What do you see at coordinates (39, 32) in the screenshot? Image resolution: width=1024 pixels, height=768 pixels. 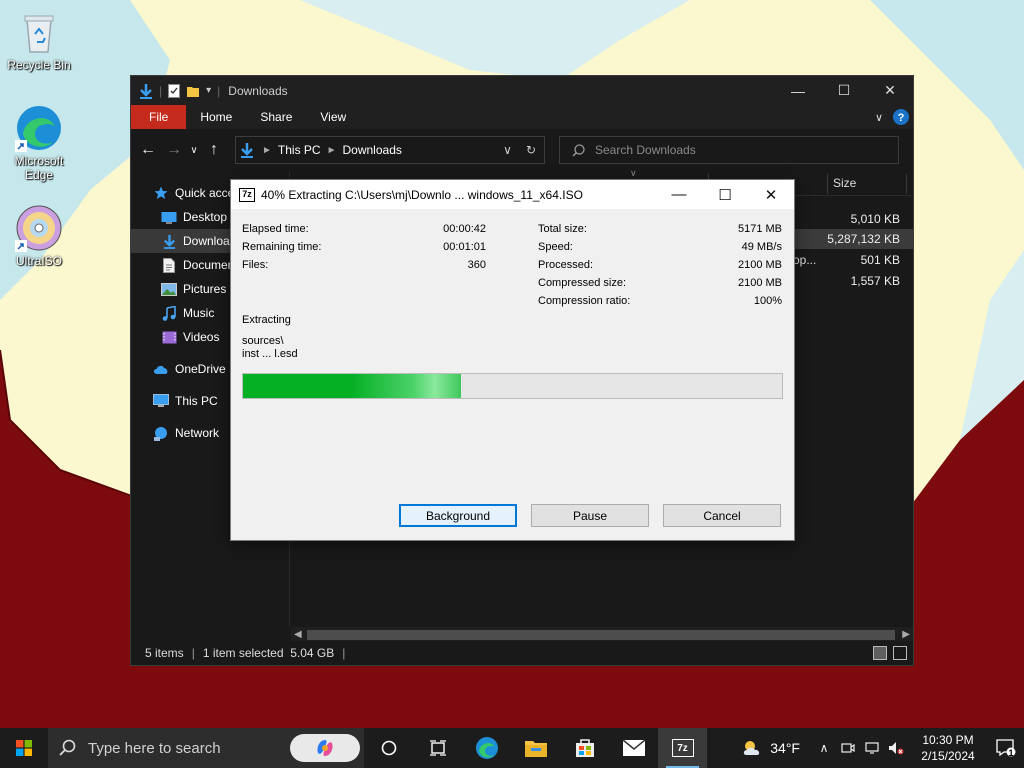 I see `recycle-bin-icon` at bounding box center [39, 32].